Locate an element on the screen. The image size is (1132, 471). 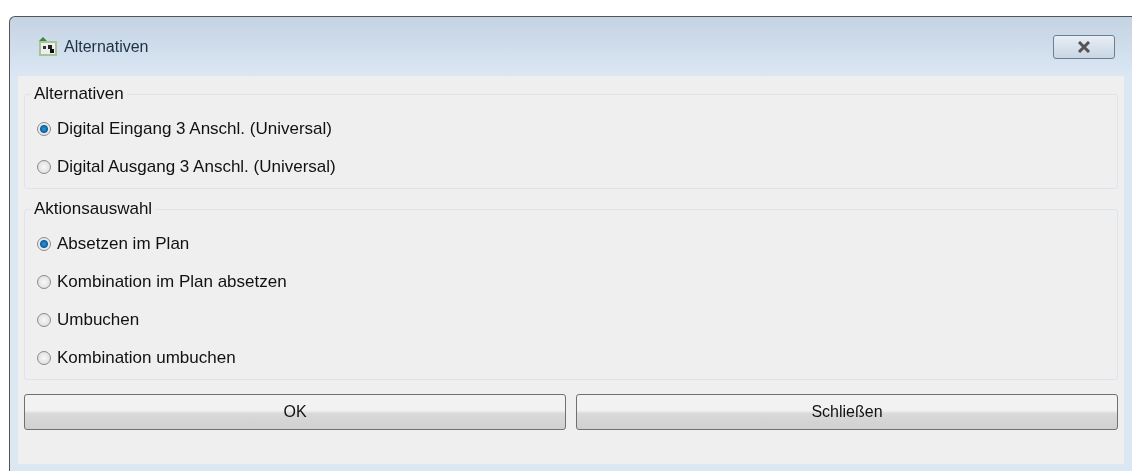
window-title: Alternativen is located at coordinates (107, 46).